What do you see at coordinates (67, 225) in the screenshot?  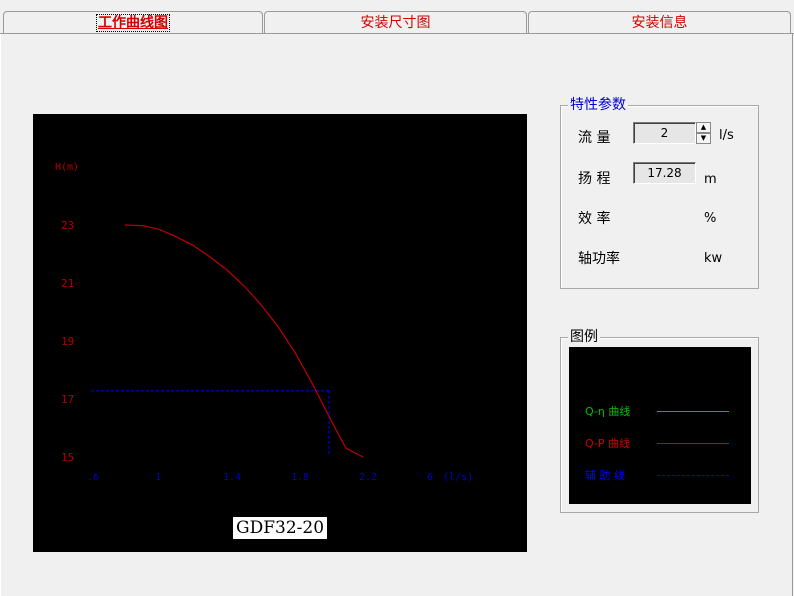 I see `y-tick-label: 23` at bounding box center [67, 225].